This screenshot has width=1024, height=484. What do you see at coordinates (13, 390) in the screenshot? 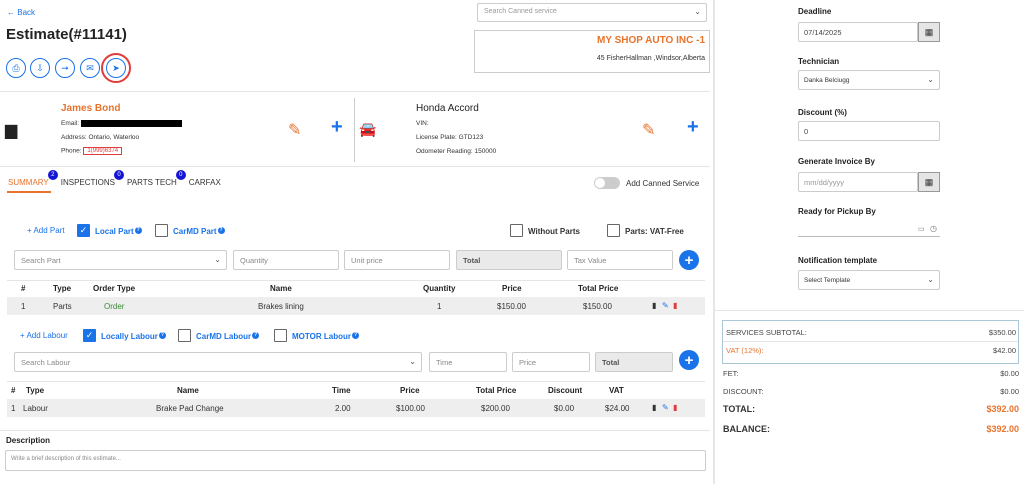
I see `labour-header-num: #` at bounding box center [13, 390].